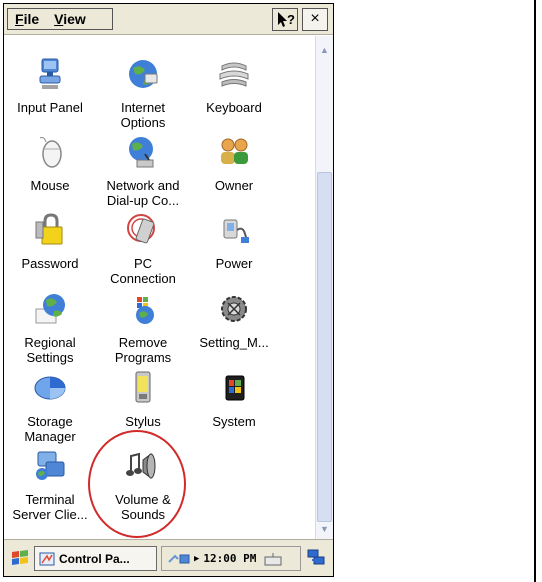 The height and width of the screenshot is (582, 542). What do you see at coordinates (141, 465) in the screenshot?
I see `volume-sounds-icon` at bounding box center [141, 465].